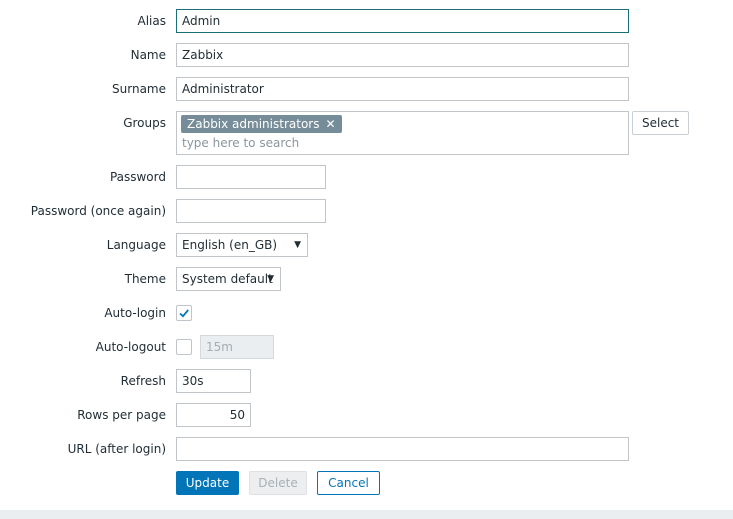  Describe the element at coordinates (240, 143) in the screenshot. I see `groups-search-placeholder: type here to search` at that location.